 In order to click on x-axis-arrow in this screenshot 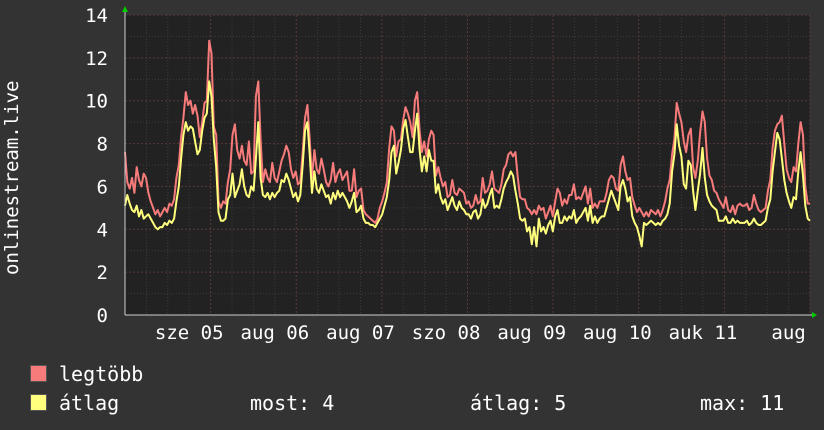, I will do `click(814, 315)`.